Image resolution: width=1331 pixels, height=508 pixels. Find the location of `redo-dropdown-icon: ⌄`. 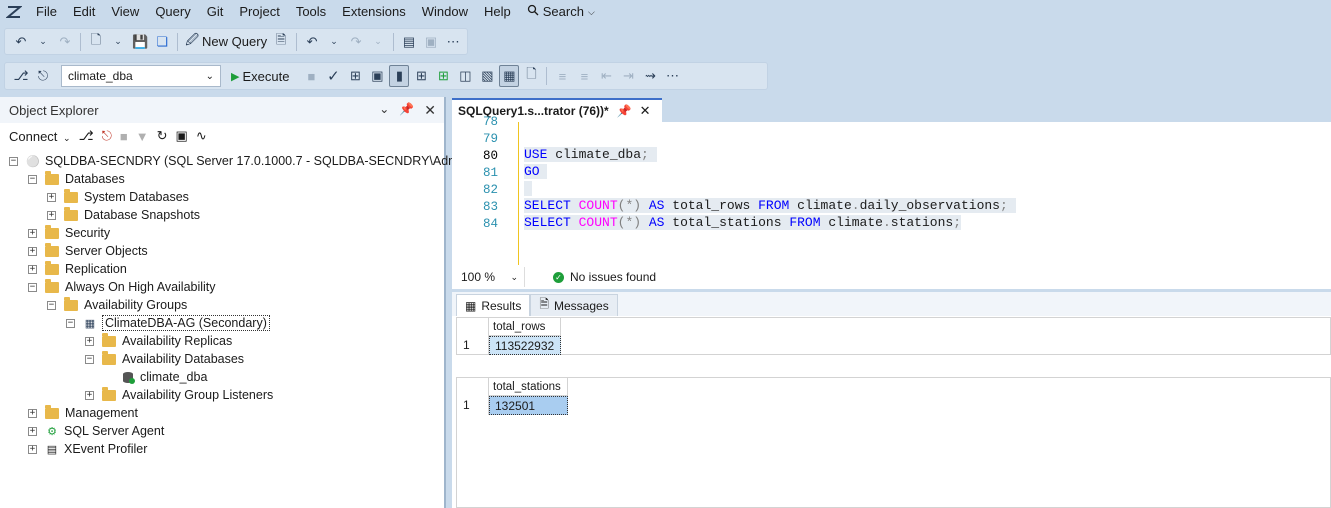

redo-dropdown-icon: ⌄ is located at coordinates (378, 42).